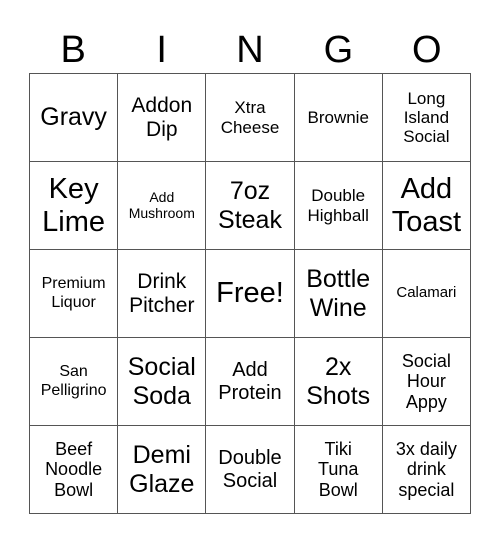 Image resolution: width=500 pixels, height=544 pixels. I want to click on bingo-cell: San Pelligrino, so click(74, 382).